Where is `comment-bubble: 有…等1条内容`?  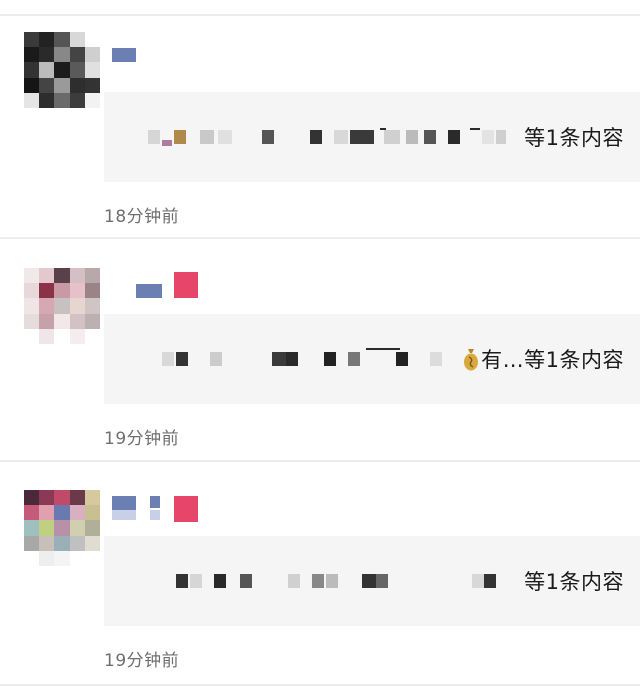 comment-bubble: 有…等1条内容 is located at coordinates (372, 359).